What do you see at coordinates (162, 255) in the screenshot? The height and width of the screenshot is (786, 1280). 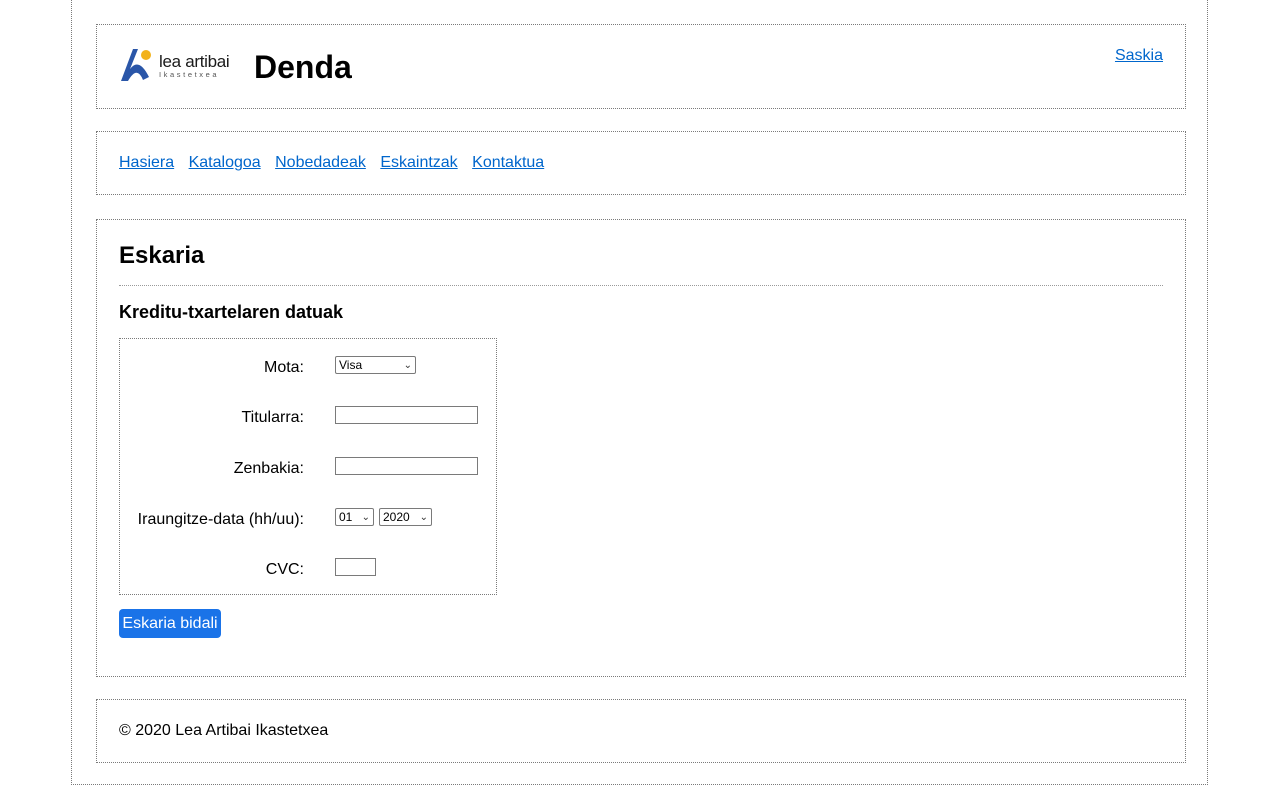 I see `page-title: Eskaria` at bounding box center [162, 255].